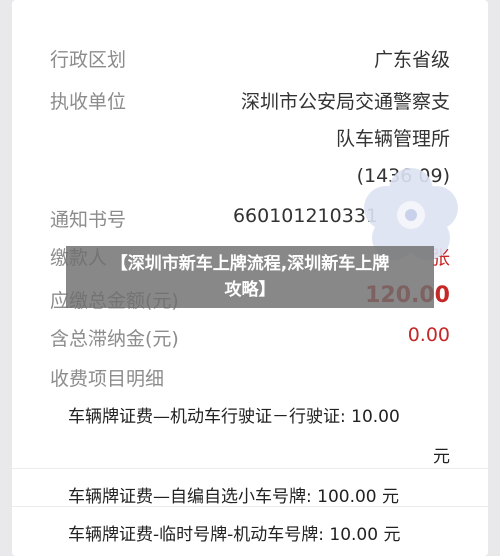 Image resolution: width=500 pixels, height=556 pixels. Describe the element at coordinates (88, 60) in the screenshot. I see `district-label: 行政区划` at that location.